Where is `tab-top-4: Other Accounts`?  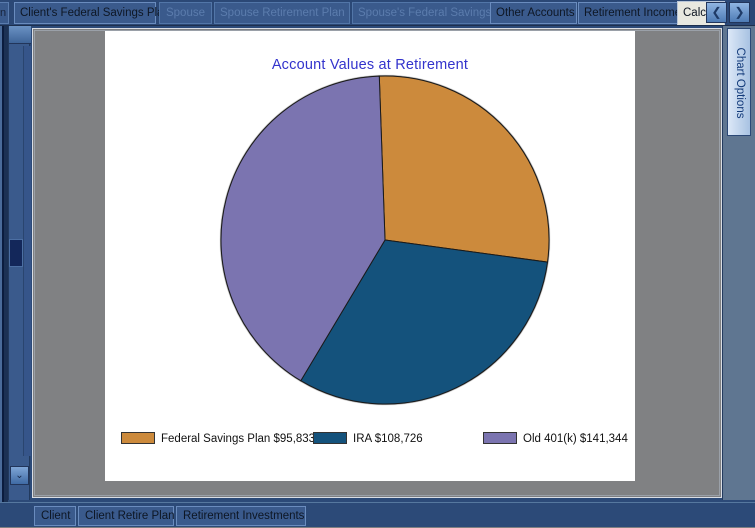
tab-top-4: Other Accounts is located at coordinates (533, 13).